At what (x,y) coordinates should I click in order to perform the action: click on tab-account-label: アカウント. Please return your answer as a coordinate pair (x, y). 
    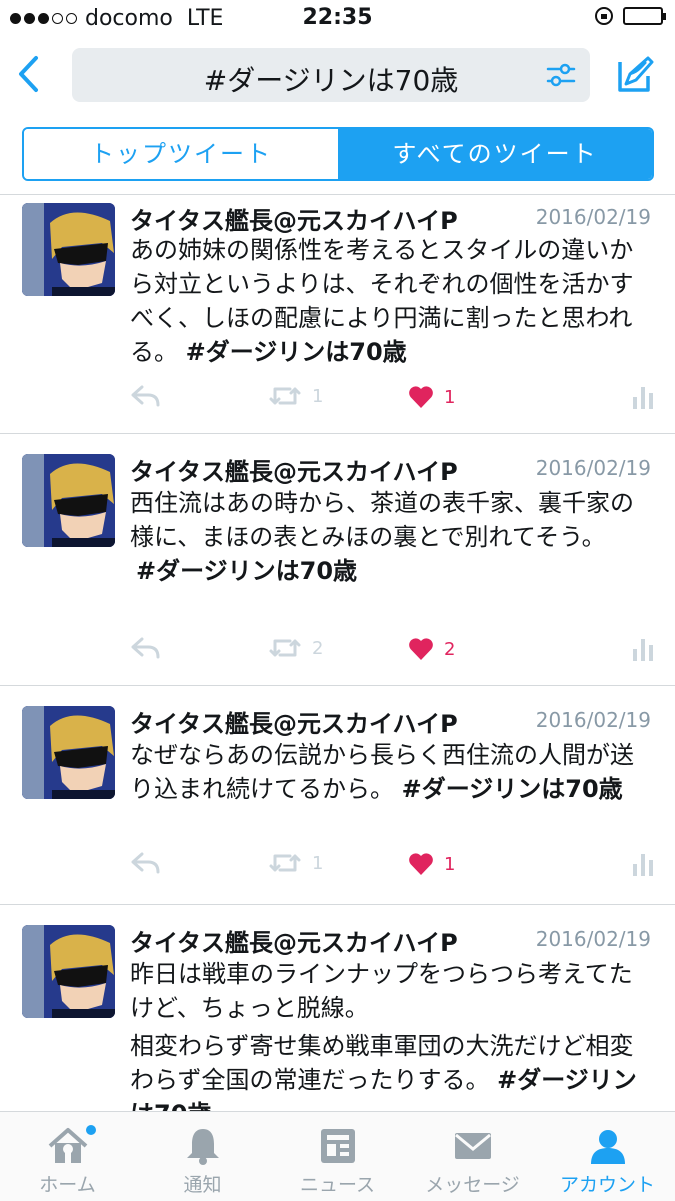
    Looking at the image, I should click on (607, 1185).